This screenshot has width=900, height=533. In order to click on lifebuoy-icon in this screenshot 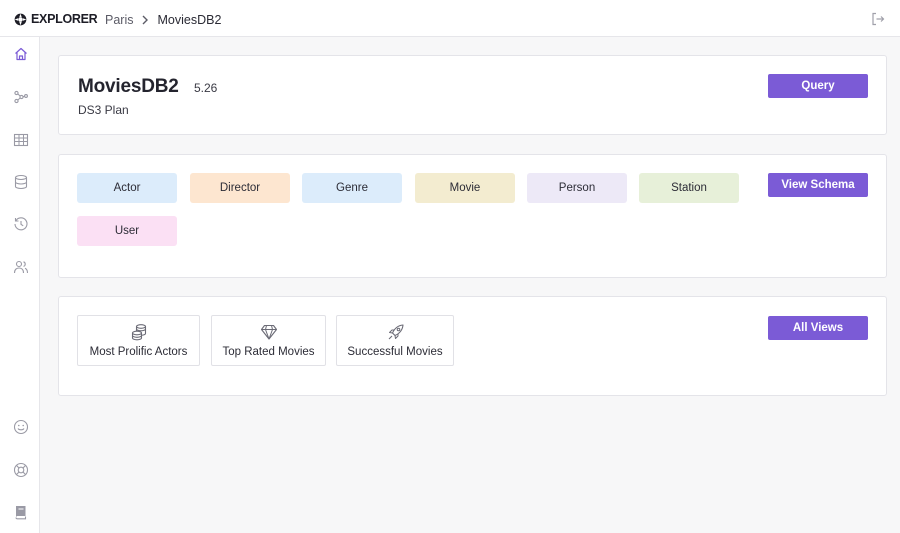, I will do `click(21, 470)`.